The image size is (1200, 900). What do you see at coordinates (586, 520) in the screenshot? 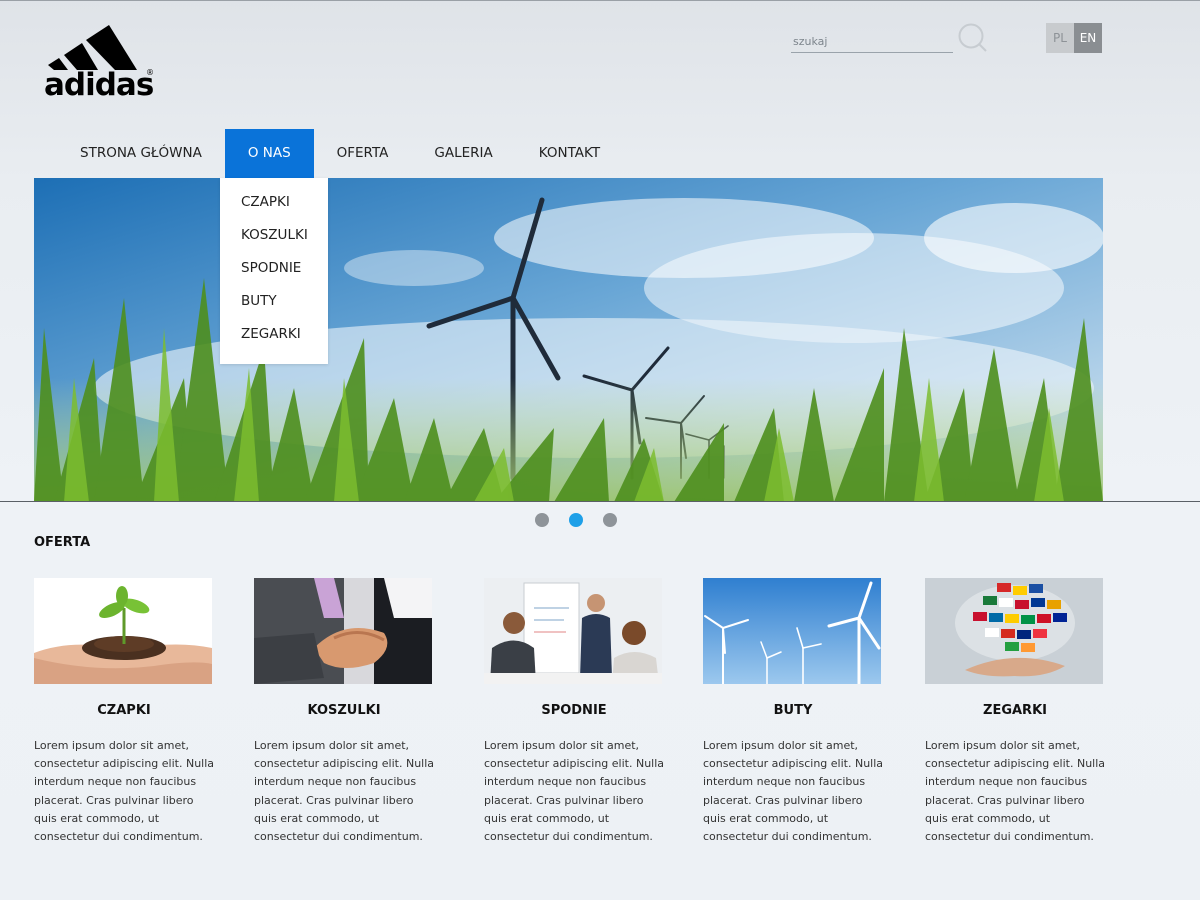
I see `slider-pagination` at bounding box center [586, 520].